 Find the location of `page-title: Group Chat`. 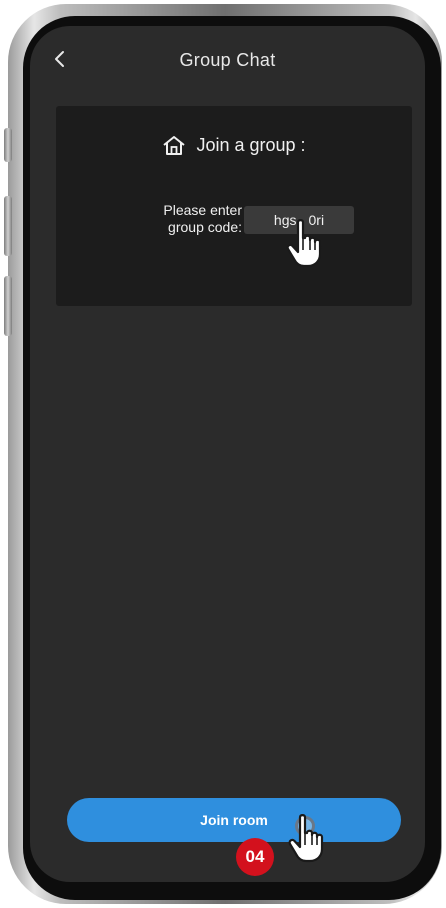

page-title: Group Chat is located at coordinates (227, 60).